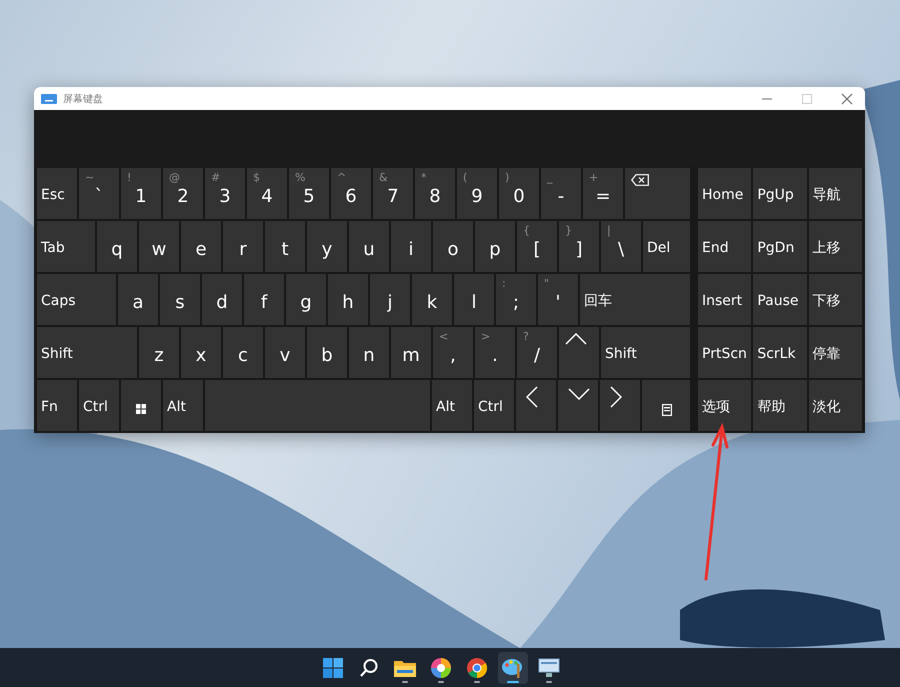 The image size is (900, 687). Describe the element at coordinates (847, 98) in the screenshot. I see `close-icon` at that location.